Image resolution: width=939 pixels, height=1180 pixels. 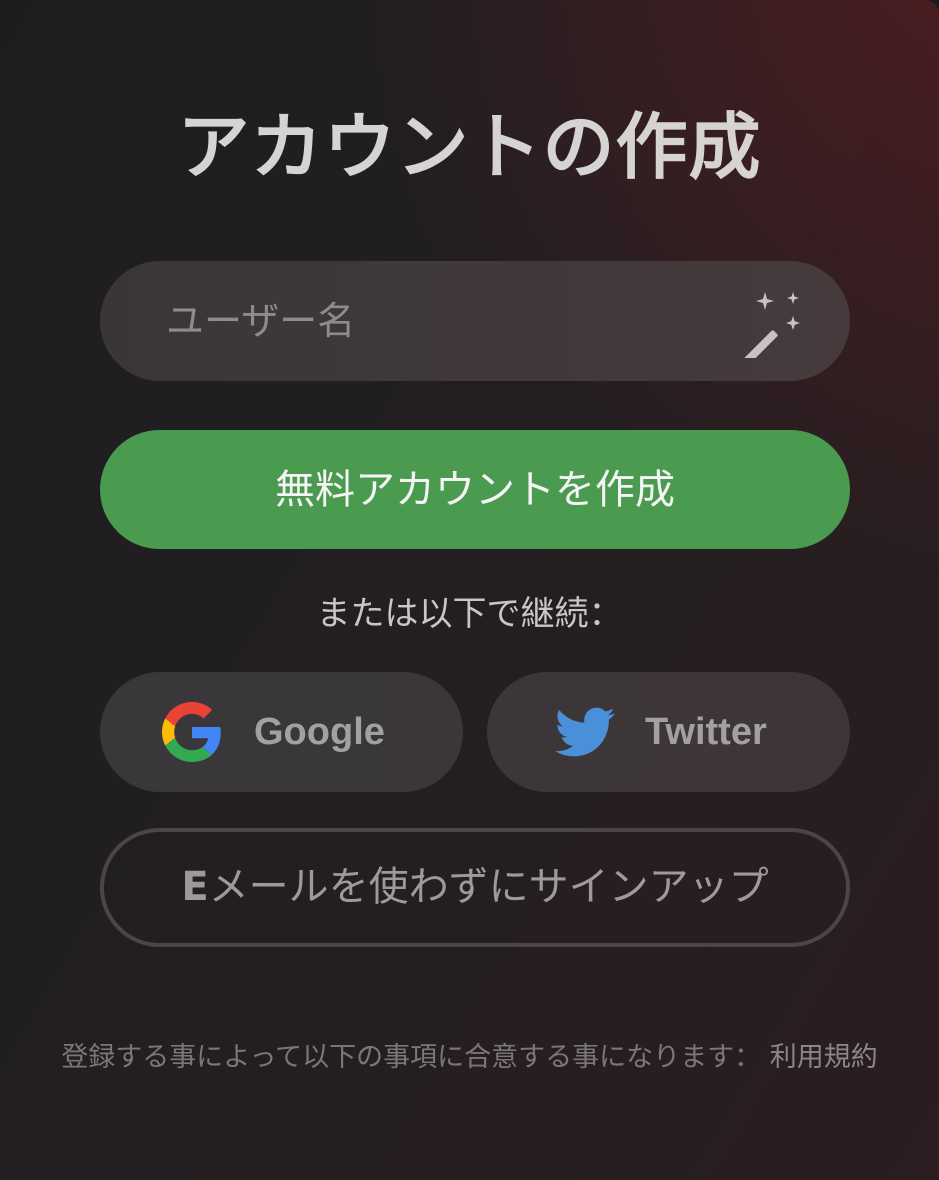 What do you see at coordinates (446, 321) in the screenshot?
I see `username-input` at bounding box center [446, 321].